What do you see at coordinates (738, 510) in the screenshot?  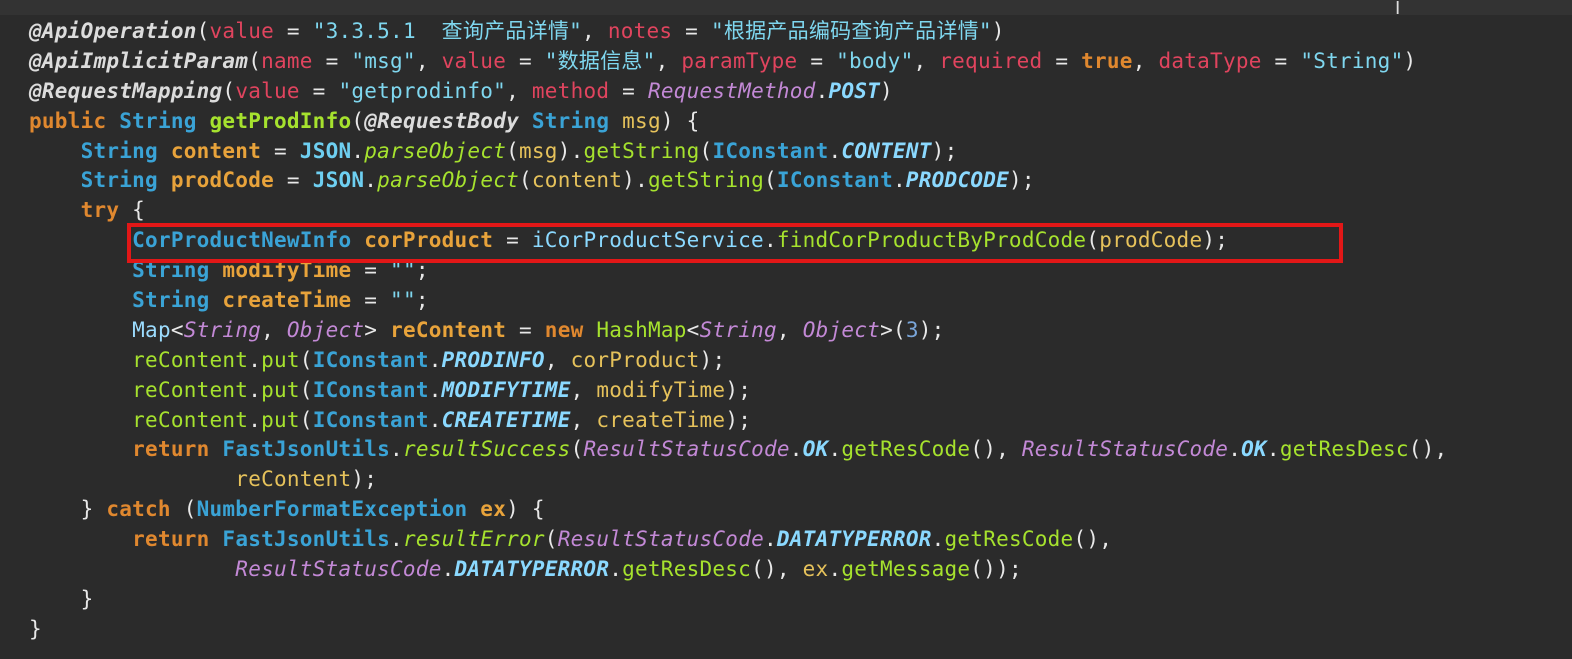 I see `code-line: } catch (NumberFormatException ex) {` at bounding box center [738, 510].